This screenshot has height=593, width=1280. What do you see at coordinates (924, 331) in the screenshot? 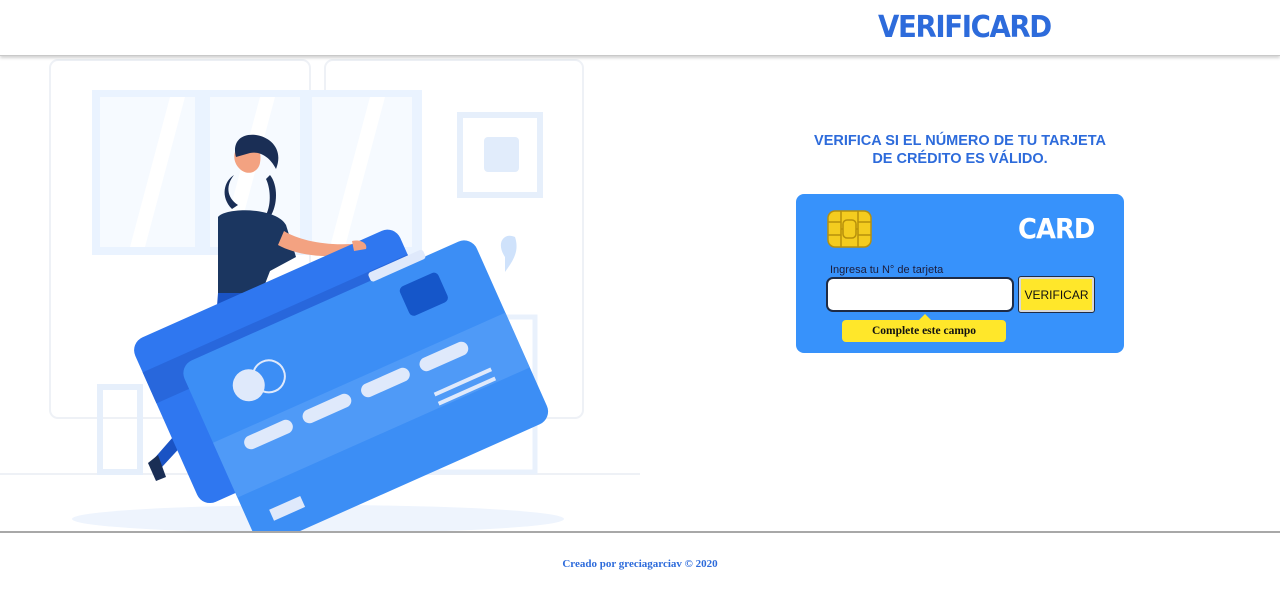
I see `validation-tooltip: Complete este campo` at bounding box center [924, 331].